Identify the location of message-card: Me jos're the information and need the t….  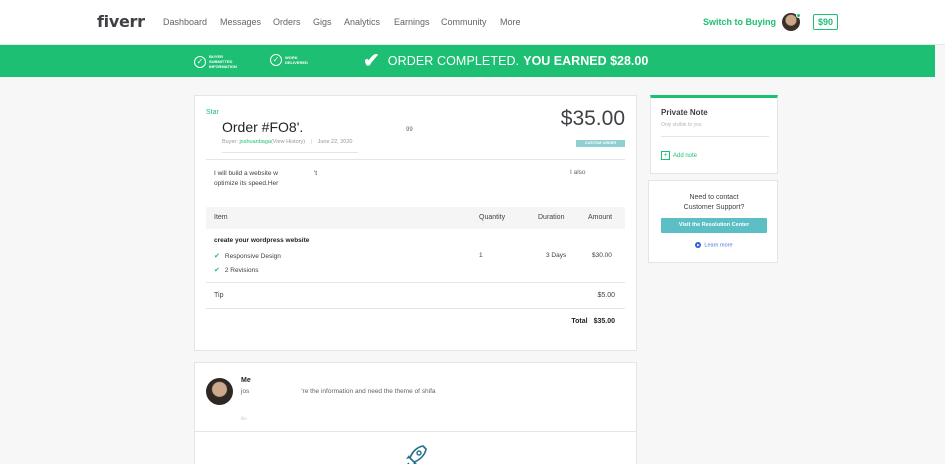
(415, 413).